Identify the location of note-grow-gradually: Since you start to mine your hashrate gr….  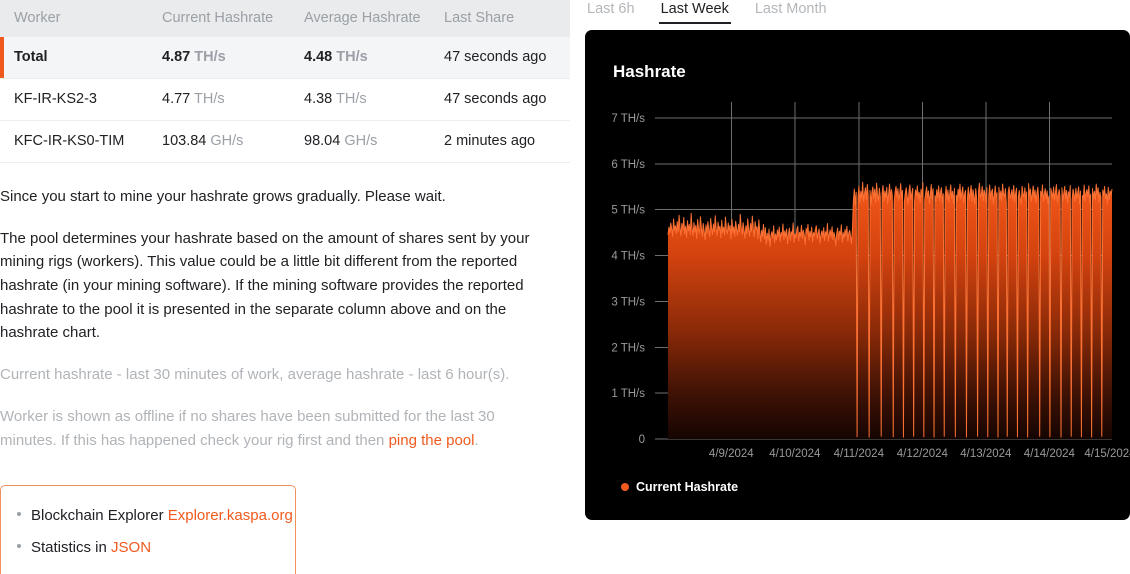
(223, 196).